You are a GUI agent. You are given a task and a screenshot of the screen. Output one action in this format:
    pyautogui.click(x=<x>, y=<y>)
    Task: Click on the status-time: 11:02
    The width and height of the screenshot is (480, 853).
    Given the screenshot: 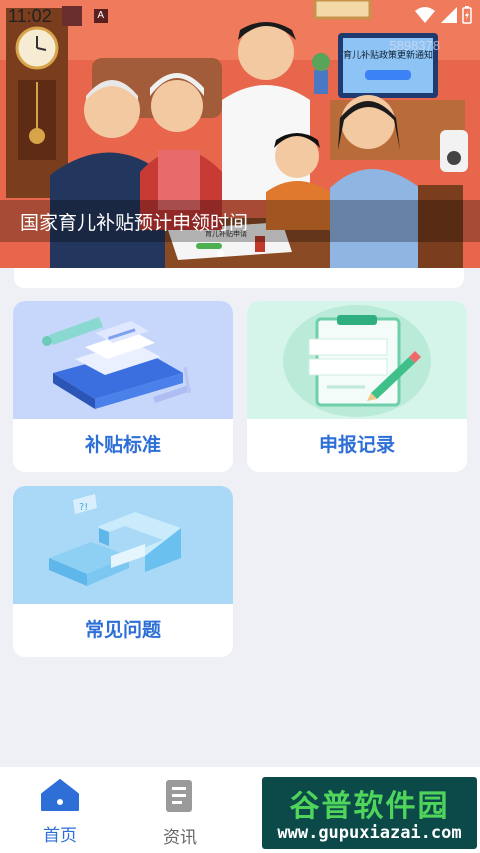 What is the action you would take?
    pyautogui.click(x=30, y=15)
    